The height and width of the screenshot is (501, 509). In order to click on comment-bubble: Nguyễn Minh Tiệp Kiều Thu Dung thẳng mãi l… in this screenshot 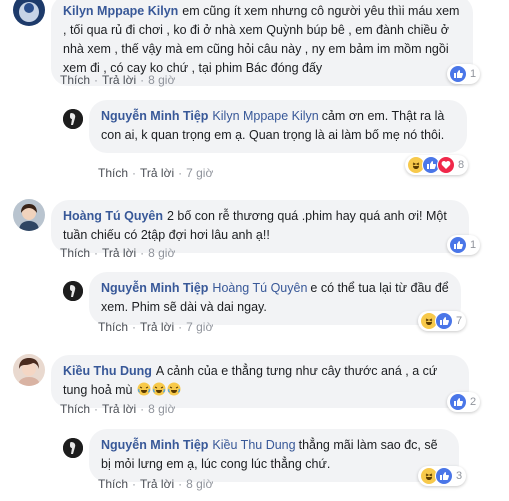, I will do `click(274, 455)`.